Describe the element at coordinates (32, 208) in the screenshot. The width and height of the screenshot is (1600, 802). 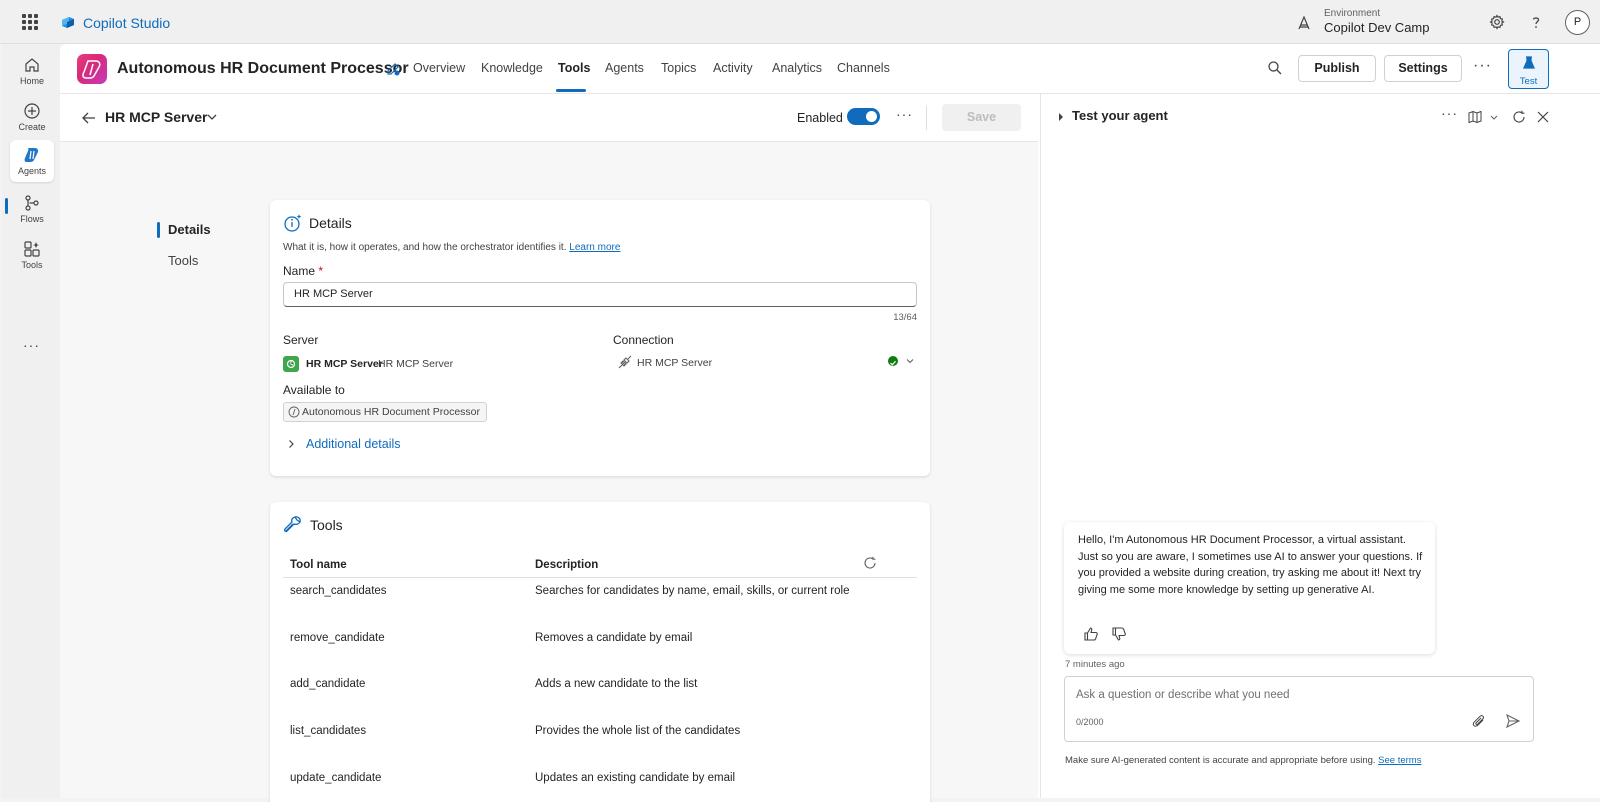
I see `rail-item-flows: Flows` at that location.